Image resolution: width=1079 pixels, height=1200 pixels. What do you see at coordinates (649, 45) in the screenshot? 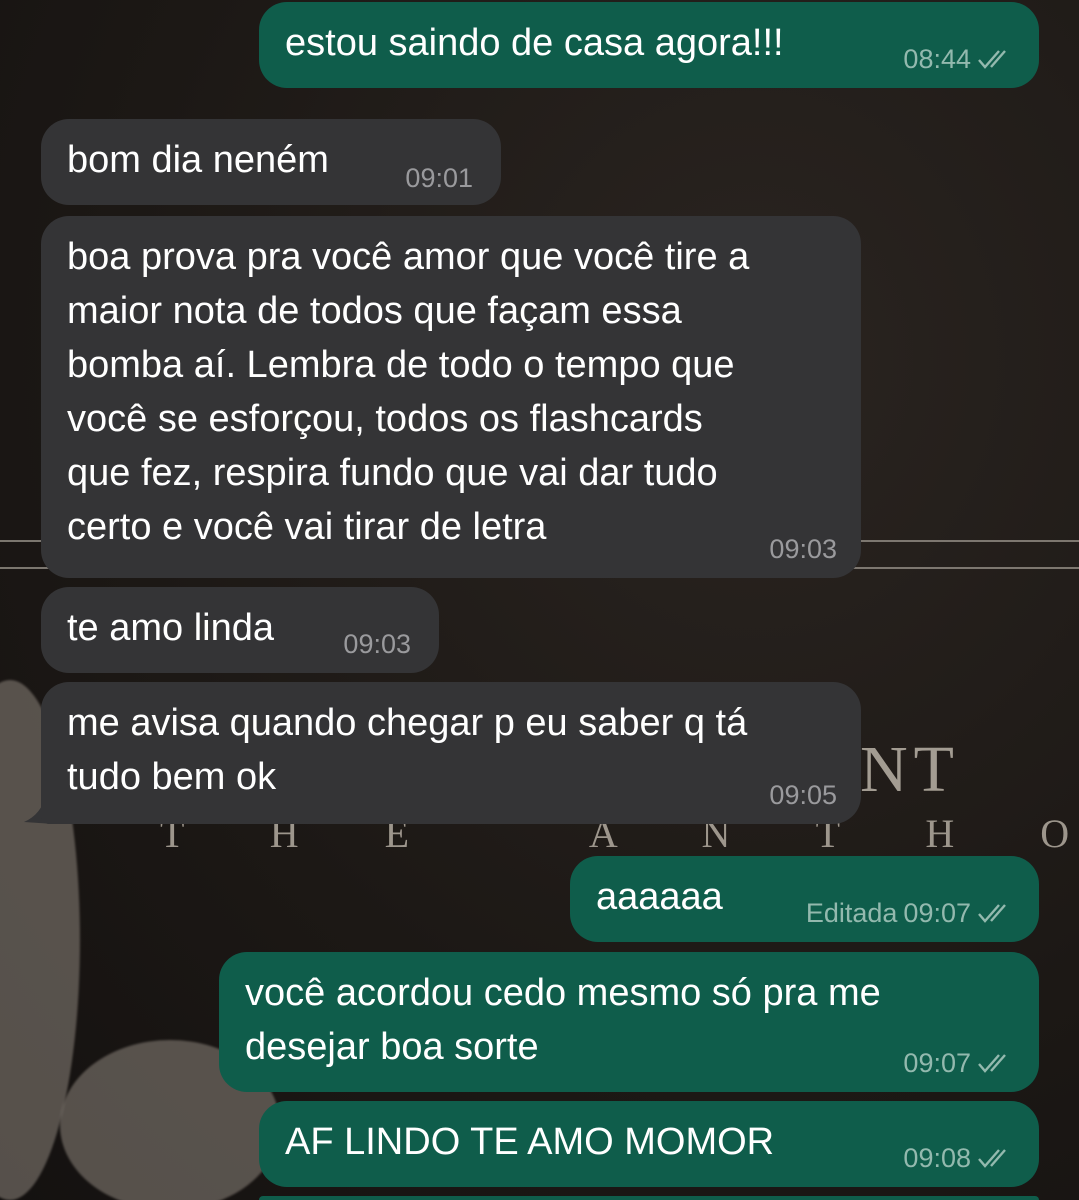
I see `message-bubble-outgoing: estou saindo de casa agora!!! 08:44` at bounding box center [649, 45].